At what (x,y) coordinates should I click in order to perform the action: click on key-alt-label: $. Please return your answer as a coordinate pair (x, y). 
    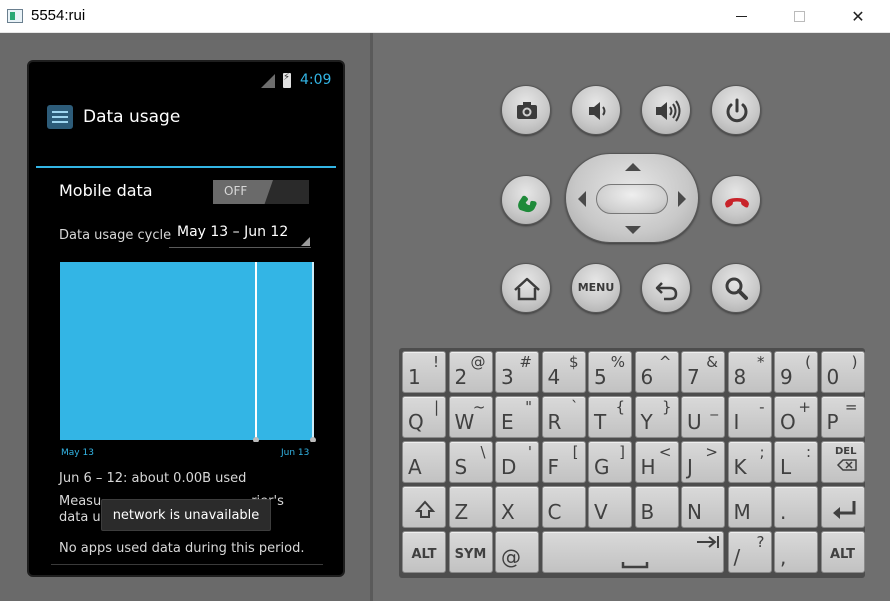
    Looking at the image, I should click on (573, 362).